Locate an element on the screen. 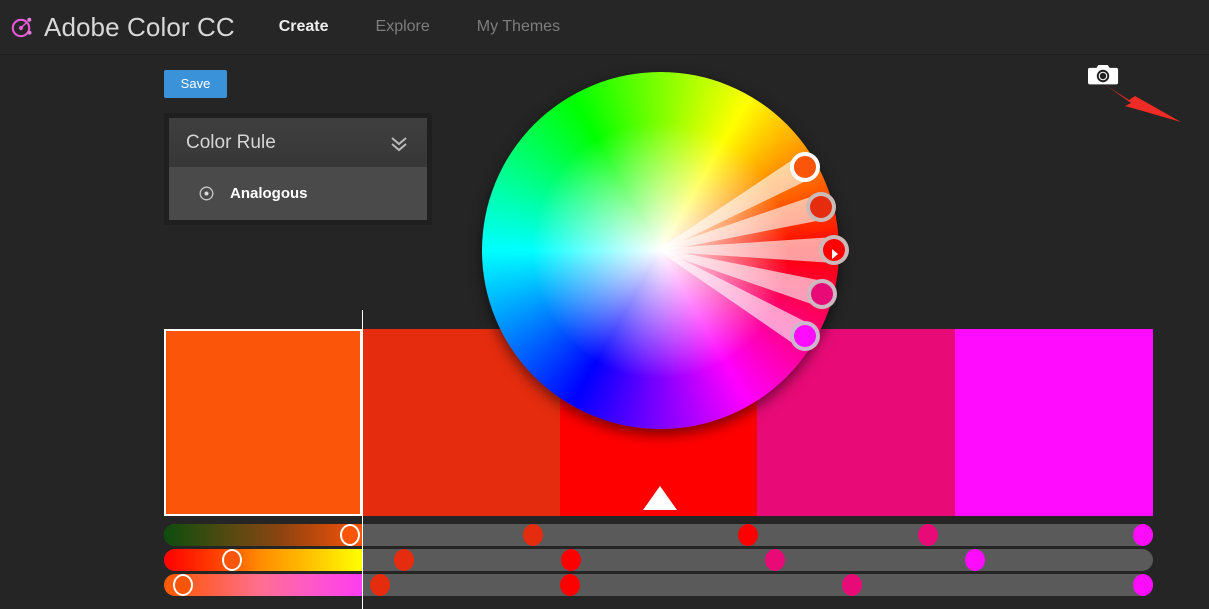  red-arrow-annotation is located at coordinates (1144, 104).